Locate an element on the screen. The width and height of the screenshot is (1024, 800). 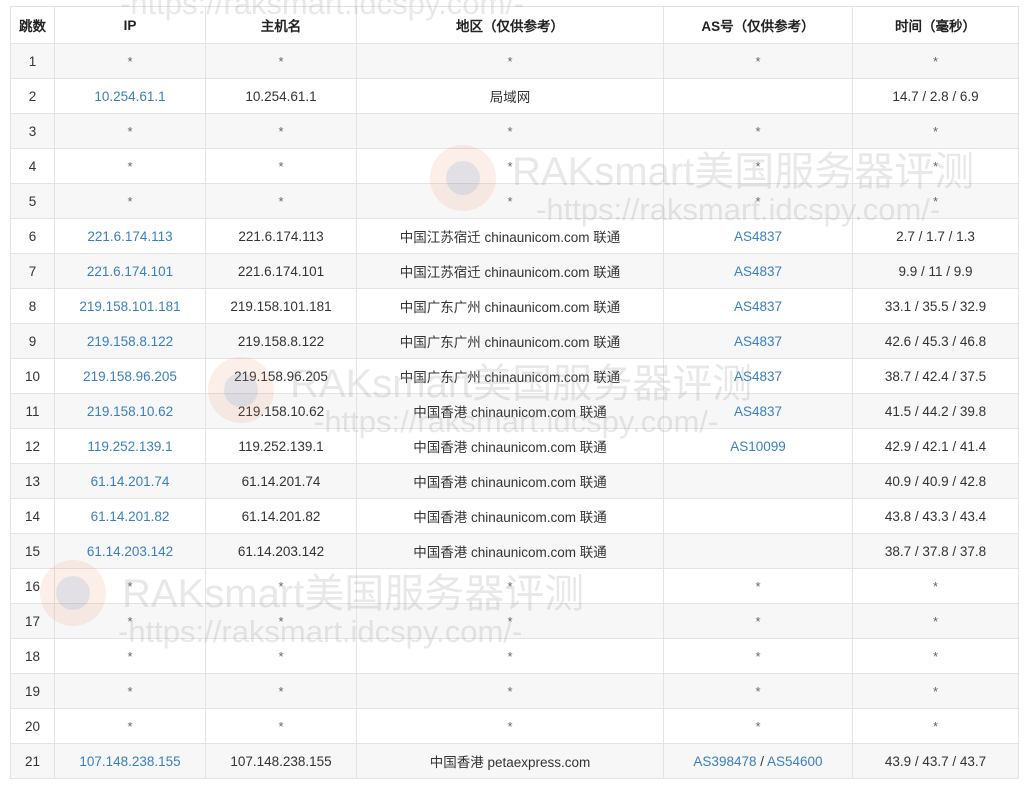
cell-ip: 219.158.101.181 is located at coordinates (130, 306).